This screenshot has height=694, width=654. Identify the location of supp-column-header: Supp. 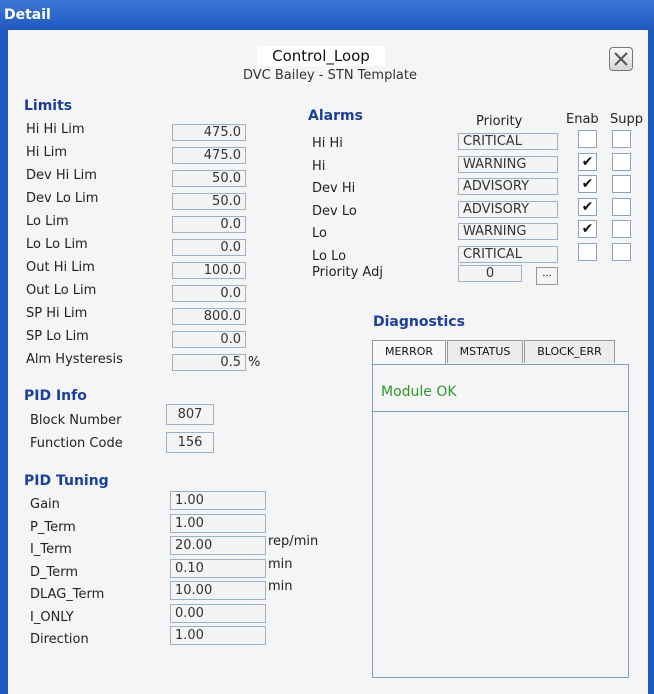
(626, 119).